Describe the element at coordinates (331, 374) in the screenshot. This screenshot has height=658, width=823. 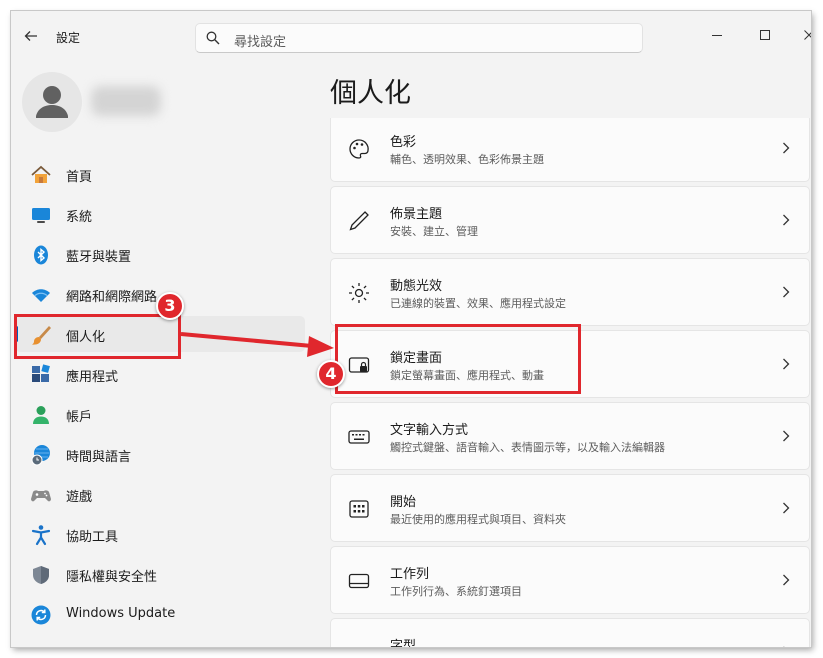
I see `step-4-badge: 4` at that location.